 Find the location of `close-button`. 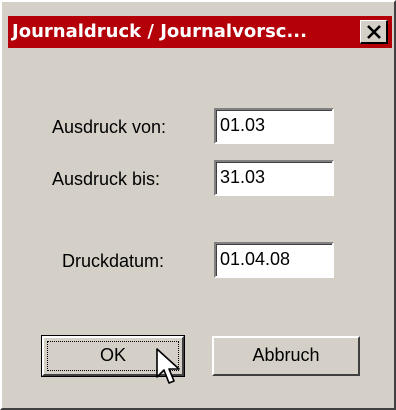

close-button is located at coordinates (374, 32).